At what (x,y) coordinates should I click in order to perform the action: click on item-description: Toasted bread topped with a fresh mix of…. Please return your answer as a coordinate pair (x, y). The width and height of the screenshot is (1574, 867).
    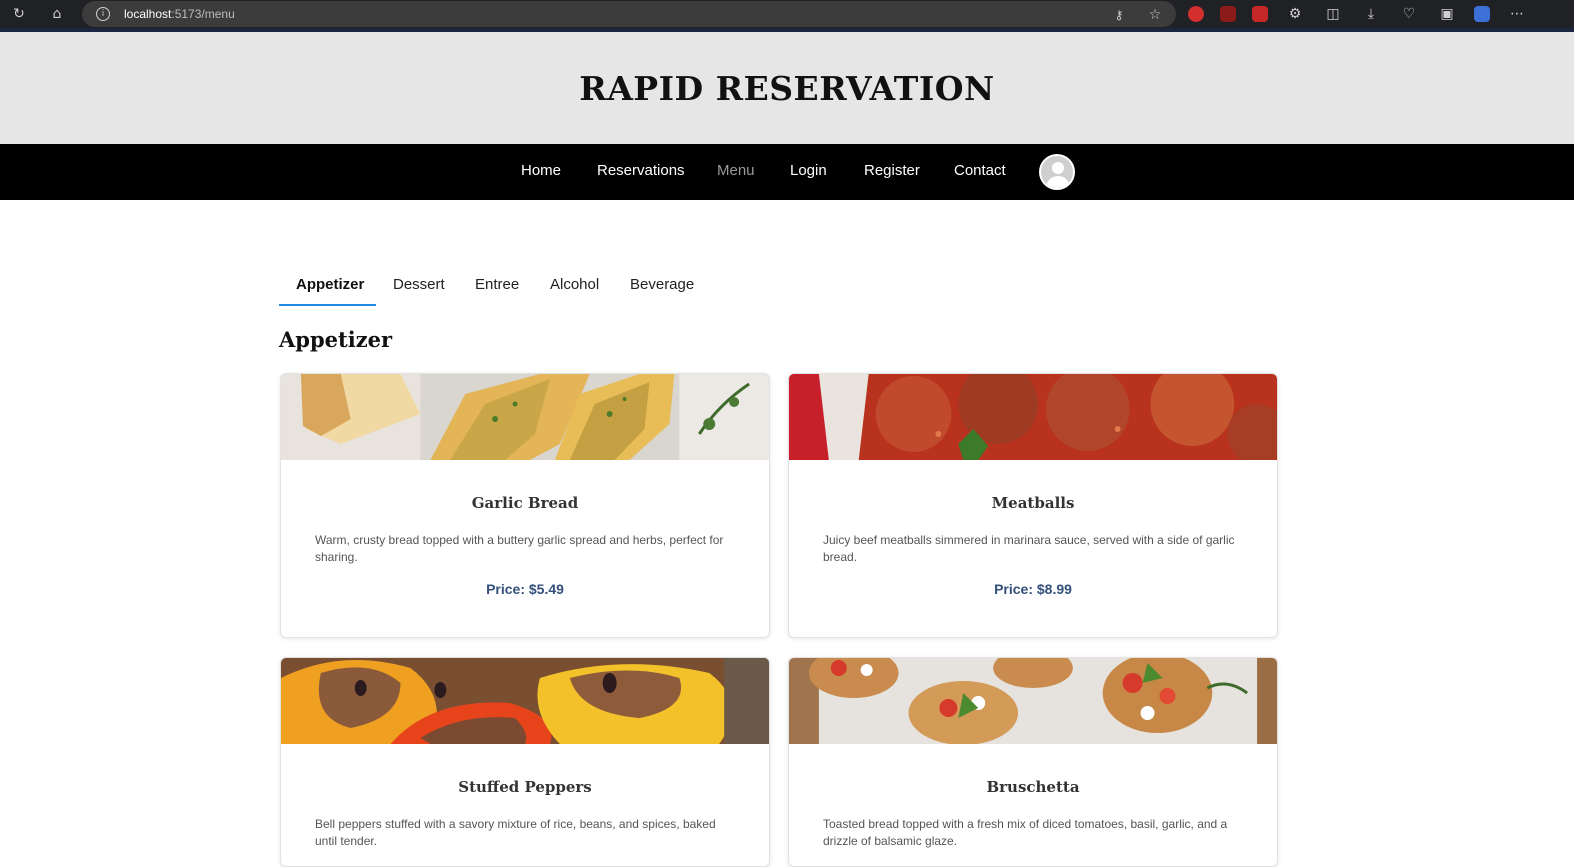
    Looking at the image, I should click on (1025, 832).